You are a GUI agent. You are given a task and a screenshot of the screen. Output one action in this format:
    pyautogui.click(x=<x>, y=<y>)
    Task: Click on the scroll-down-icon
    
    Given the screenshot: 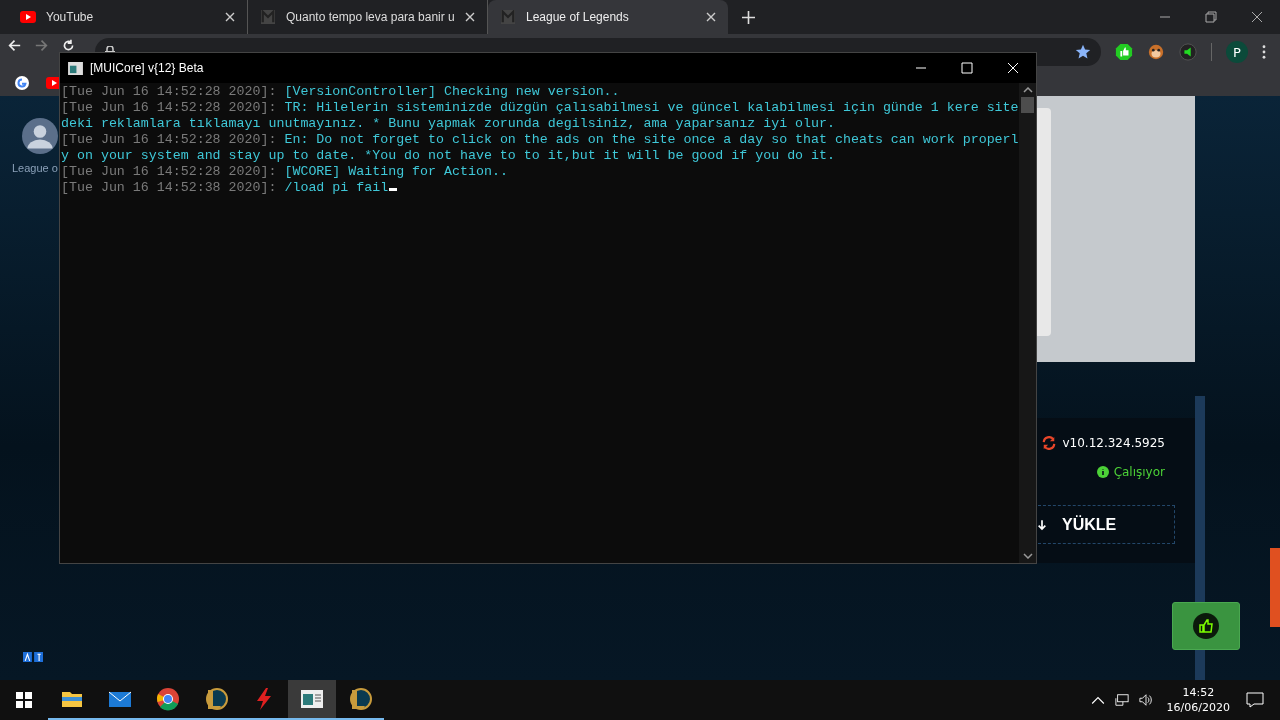 What is the action you would take?
    pyautogui.click(x=1027, y=556)
    